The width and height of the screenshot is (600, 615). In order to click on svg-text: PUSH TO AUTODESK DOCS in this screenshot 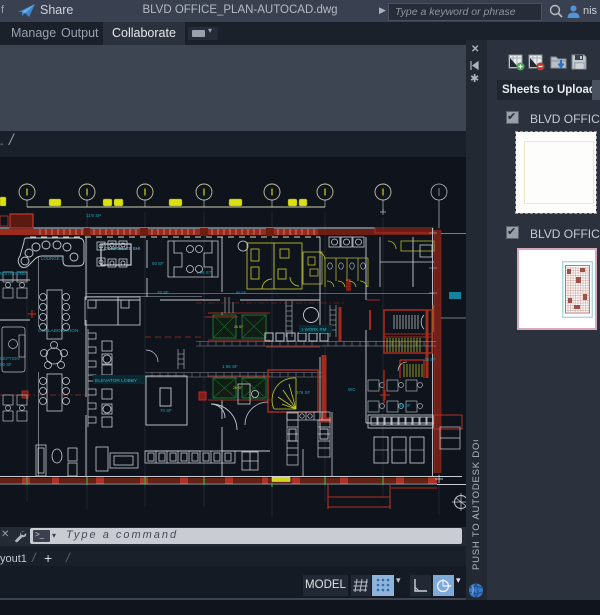, I will do `click(476, 505)`.